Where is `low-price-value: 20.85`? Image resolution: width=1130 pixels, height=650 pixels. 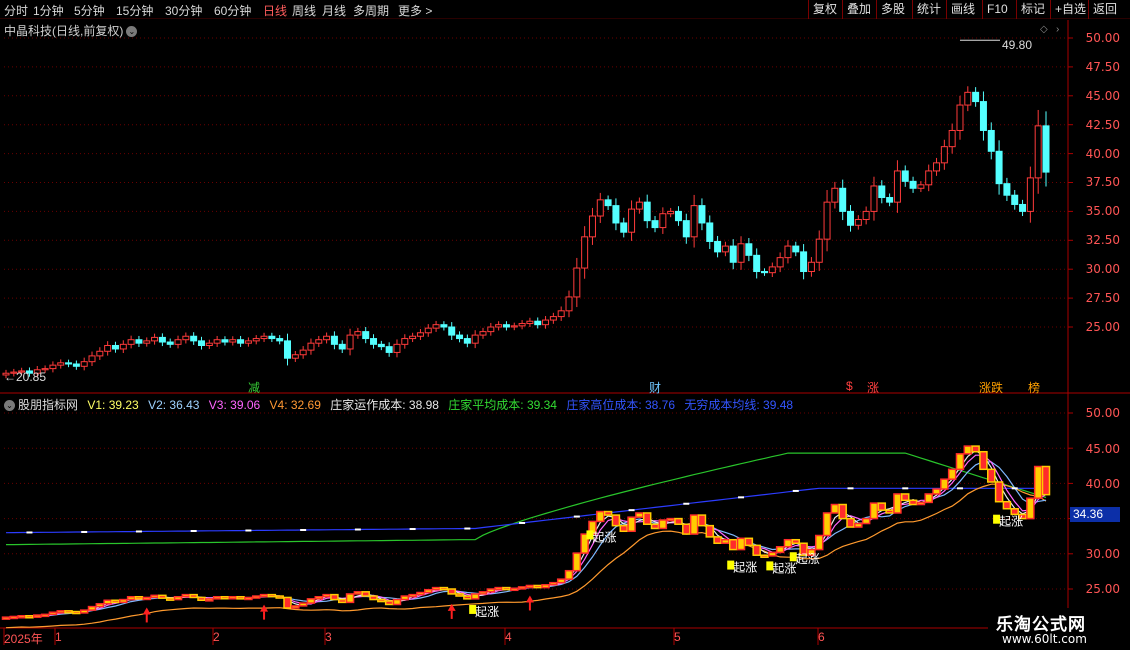
low-price-value: 20.85 is located at coordinates (31, 377).